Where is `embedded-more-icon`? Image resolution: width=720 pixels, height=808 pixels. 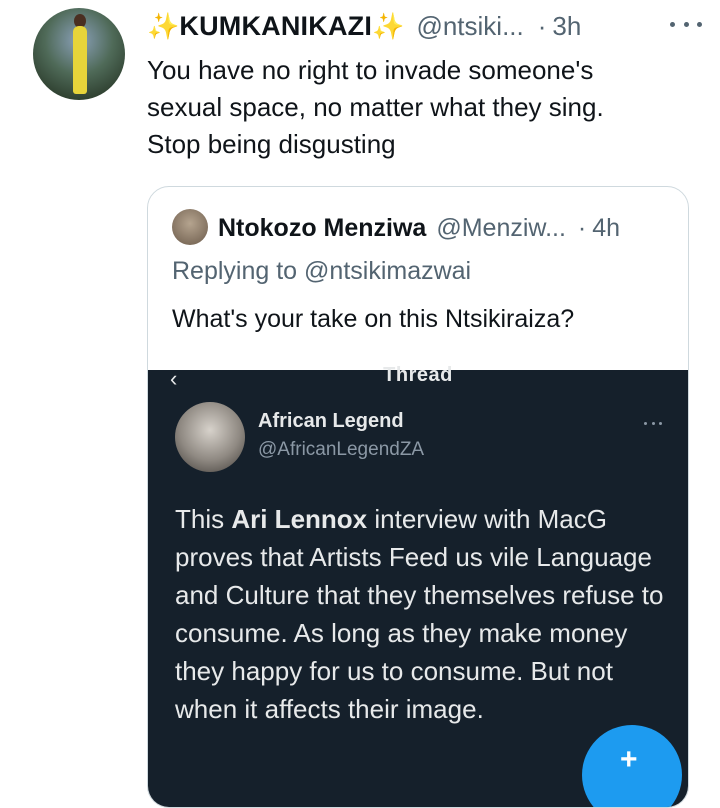 embedded-more-icon is located at coordinates (653, 423).